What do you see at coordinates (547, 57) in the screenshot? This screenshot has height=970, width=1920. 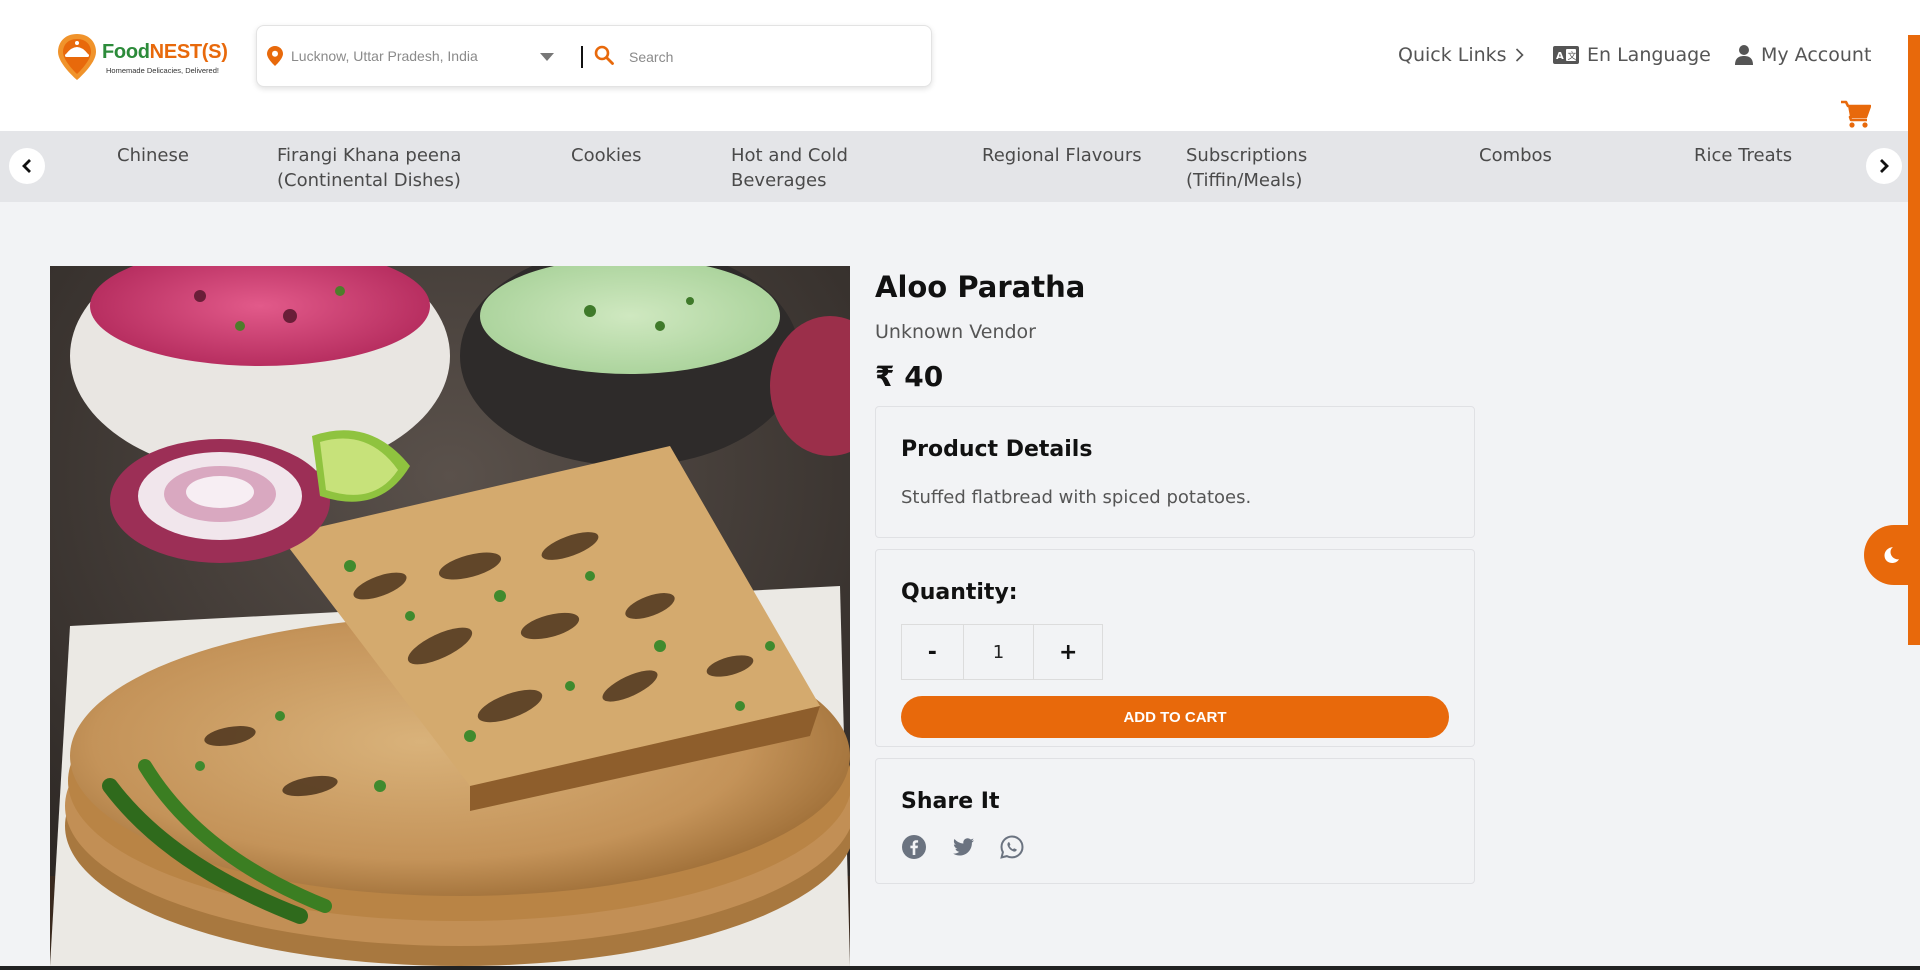 I see `chevron-down-icon` at bounding box center [547, 57].